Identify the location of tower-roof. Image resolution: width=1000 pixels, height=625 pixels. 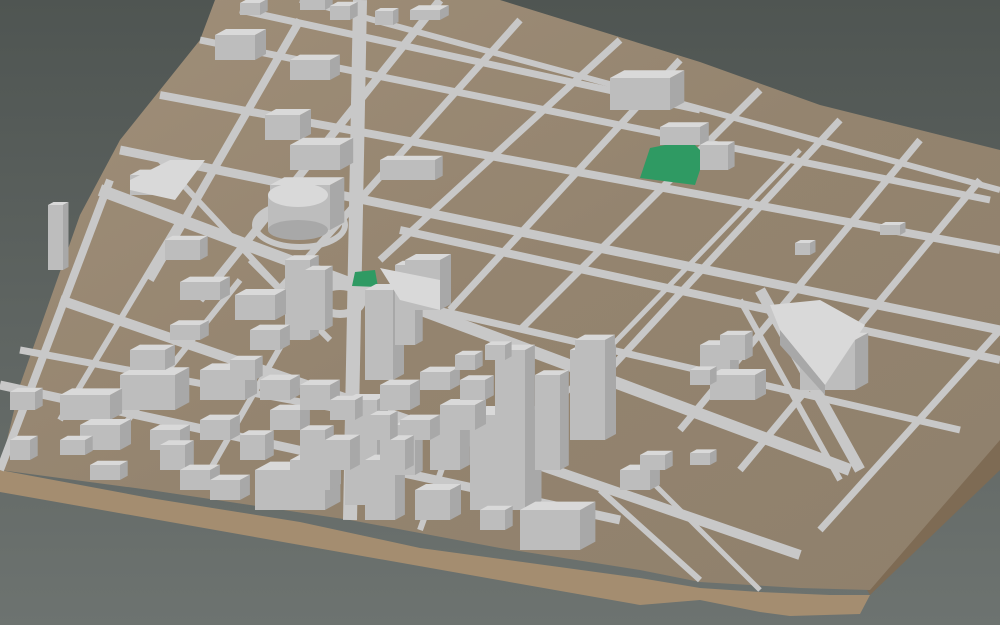
(298, 195).